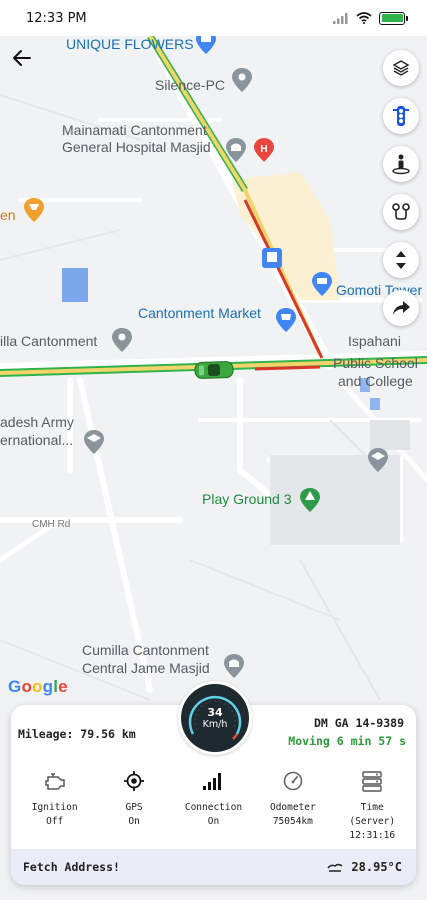  Describe the element at coordinates (48, 341) in the screenshot. I see `poi-cumilla-cantonment: illa Cantonment` at that location.